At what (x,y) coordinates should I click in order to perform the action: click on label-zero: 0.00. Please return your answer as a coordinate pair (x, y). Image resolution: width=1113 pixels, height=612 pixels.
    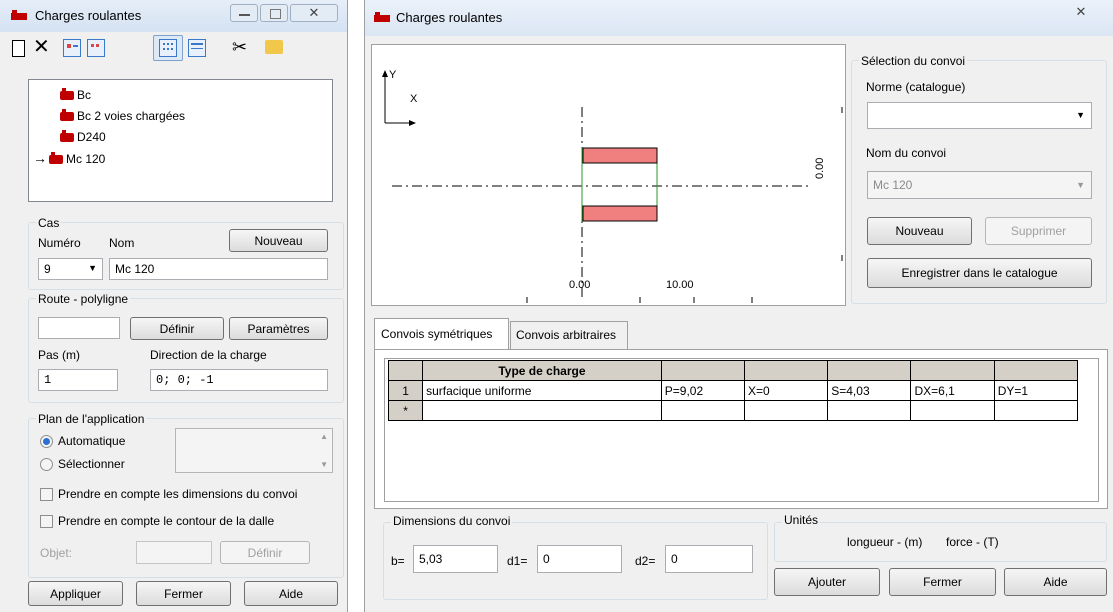
    Looking at the image, I should click on (580, 285).